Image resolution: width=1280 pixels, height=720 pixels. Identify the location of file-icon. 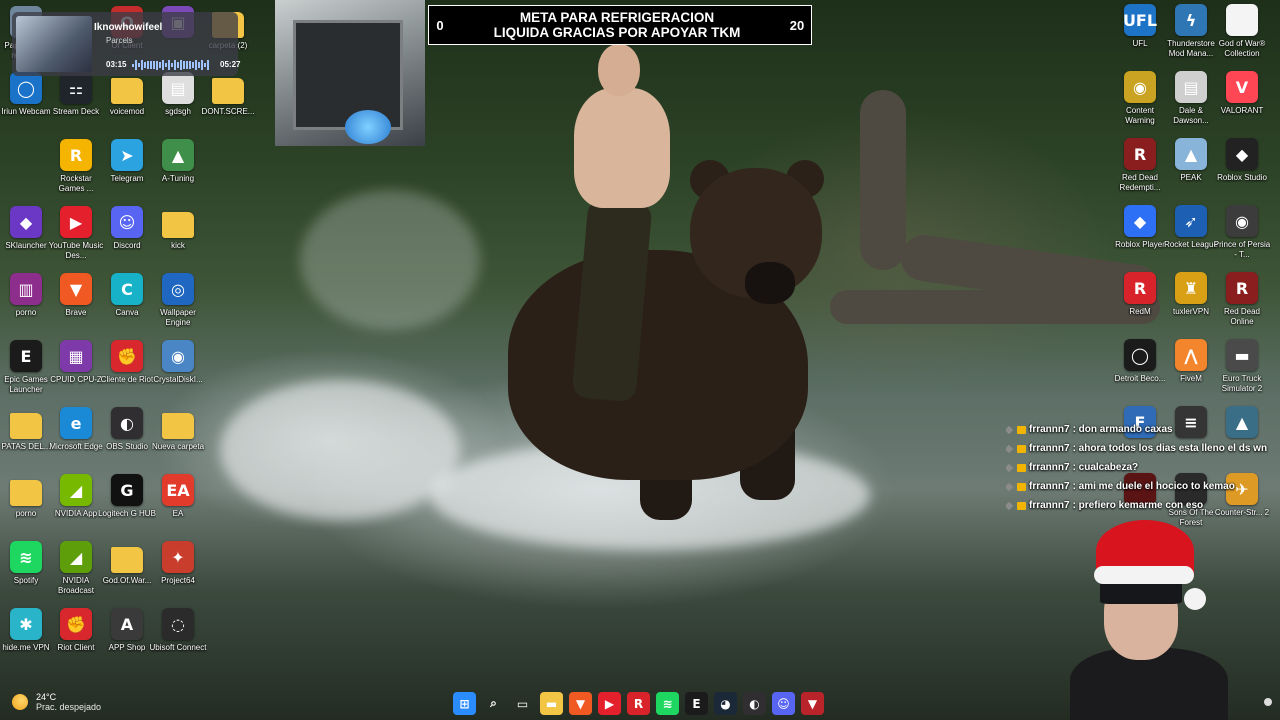
(1242, 20).